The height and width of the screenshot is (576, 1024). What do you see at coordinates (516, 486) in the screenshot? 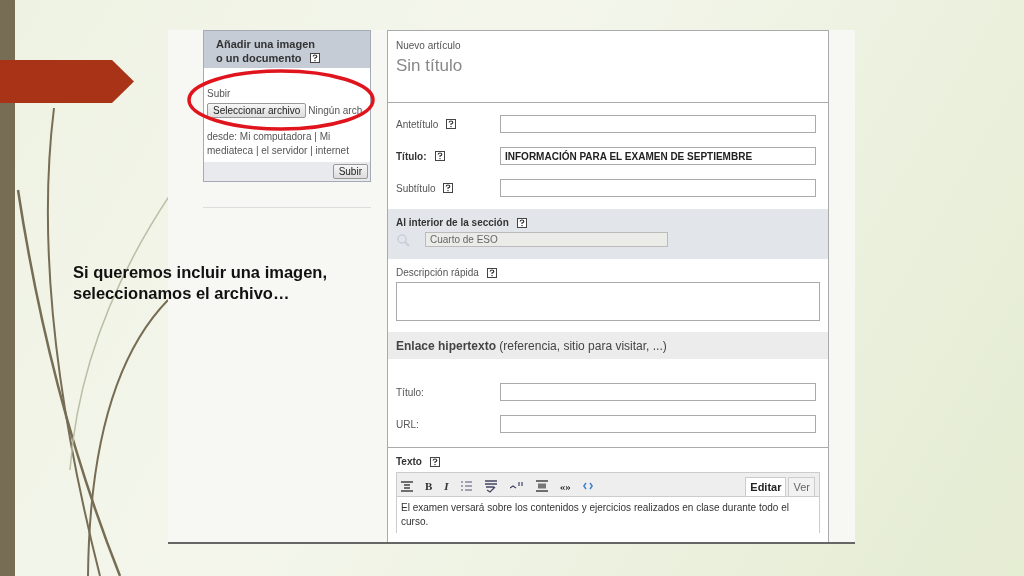
I see `footnote-icon` at bounding box center [516, 486].